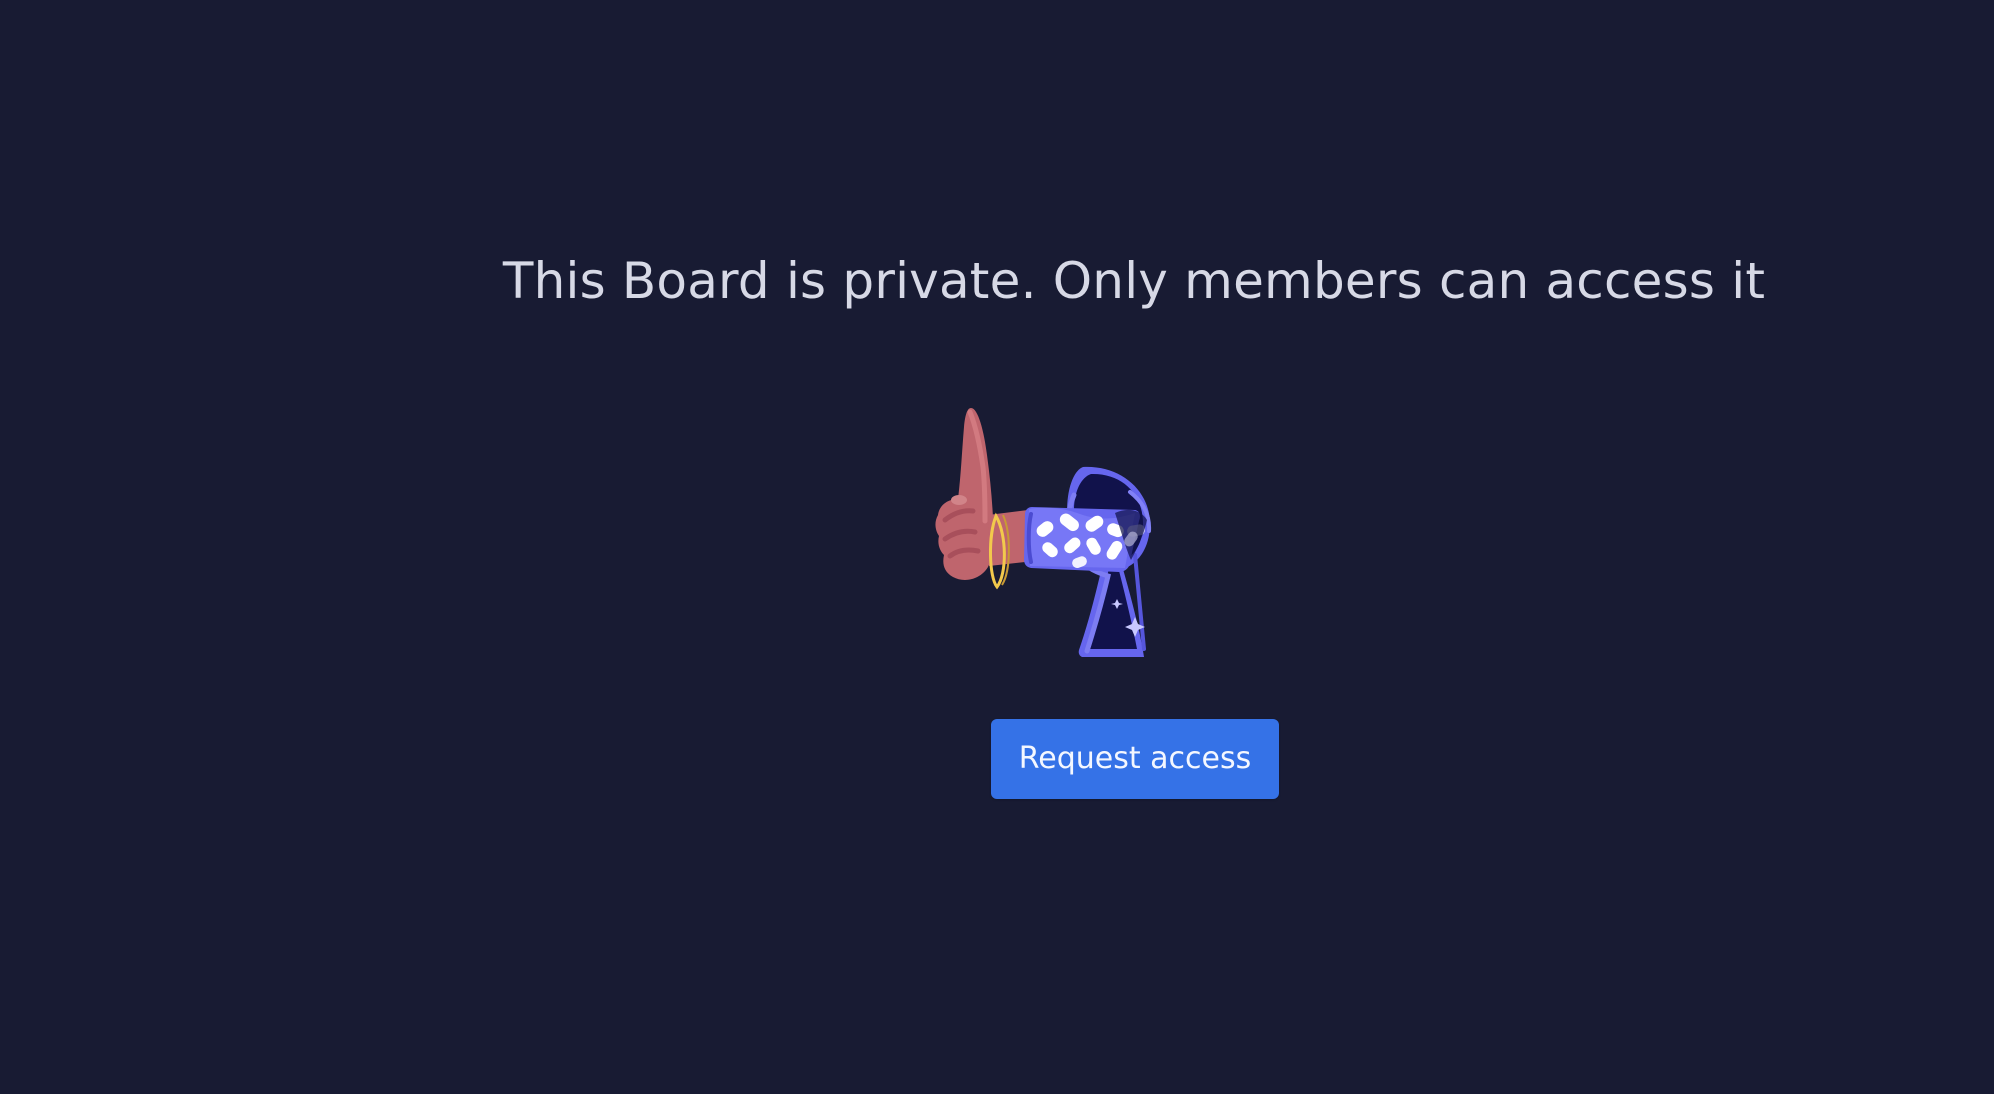 The height and width of the screenshot is (1094, 1994). I want to click on hand-icon, so click(984, 499).